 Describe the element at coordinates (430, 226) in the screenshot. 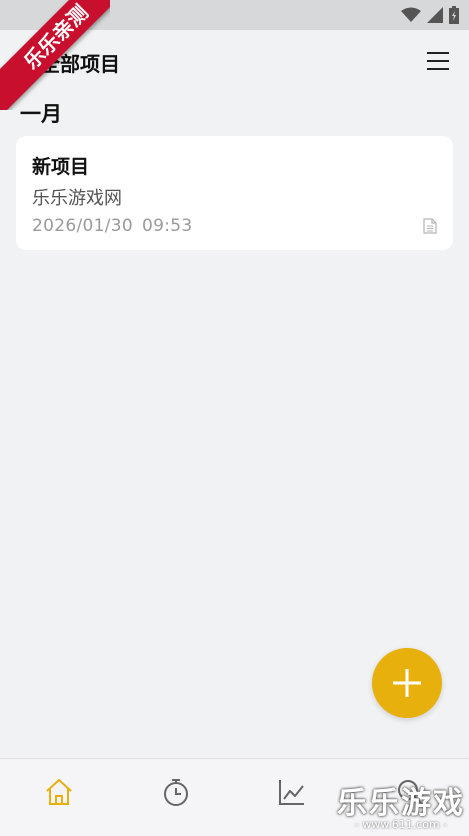

I see `document-icon` at that location.